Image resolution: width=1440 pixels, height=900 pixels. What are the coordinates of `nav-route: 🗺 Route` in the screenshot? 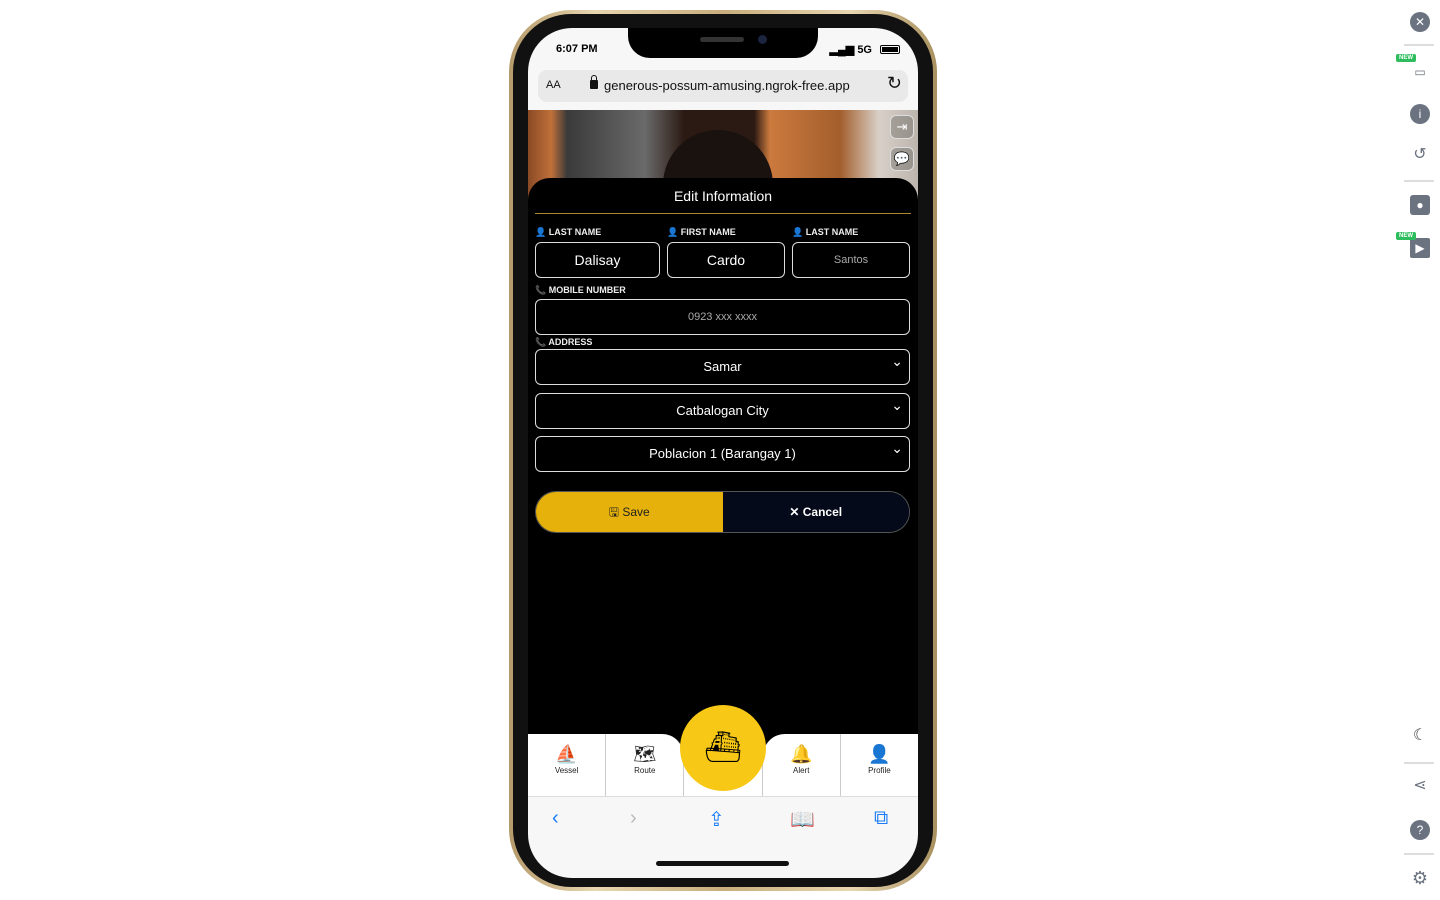 It's located at (645, 765).